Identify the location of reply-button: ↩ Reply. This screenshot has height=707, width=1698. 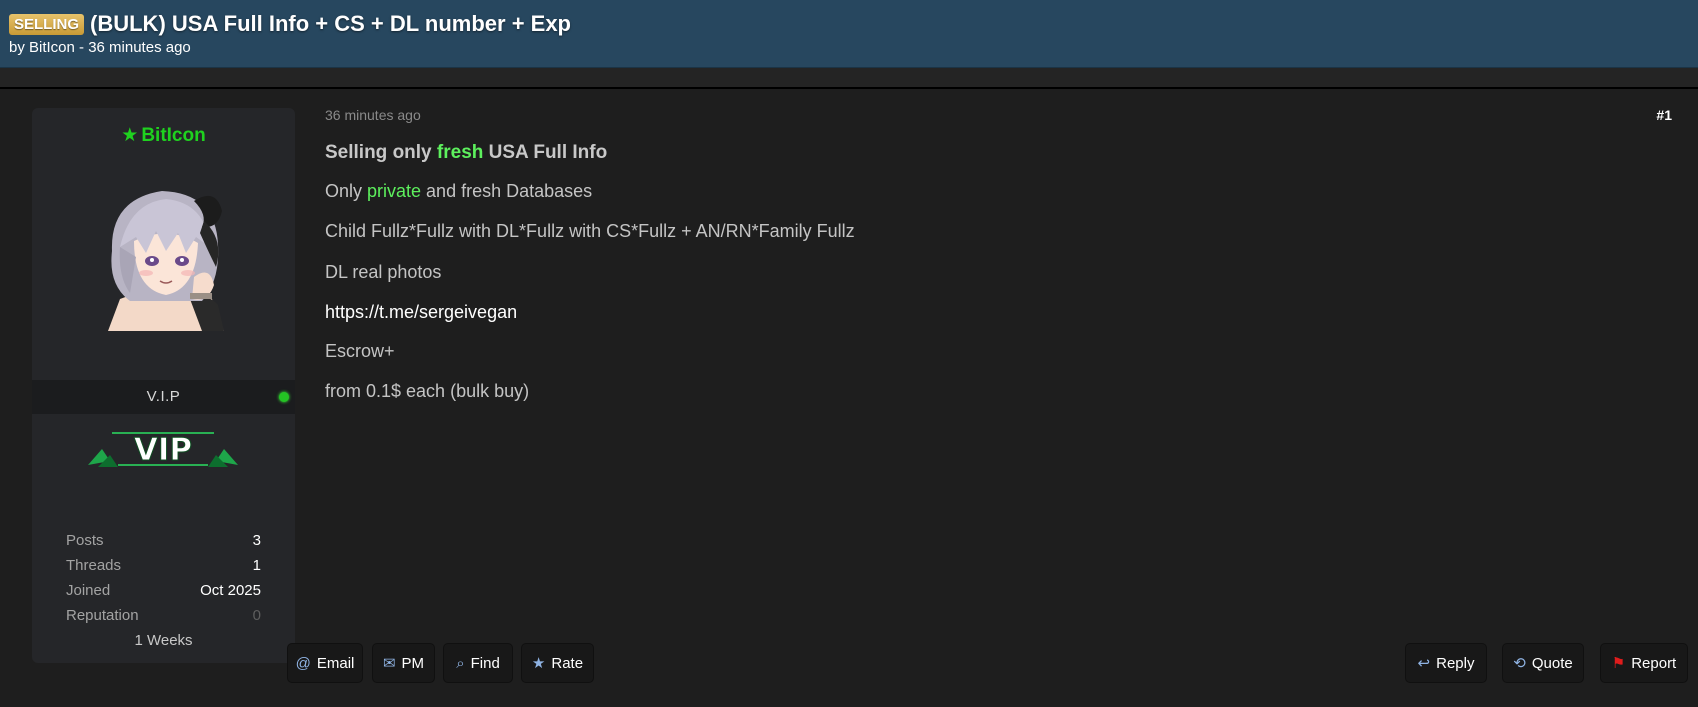
(1446, 663).